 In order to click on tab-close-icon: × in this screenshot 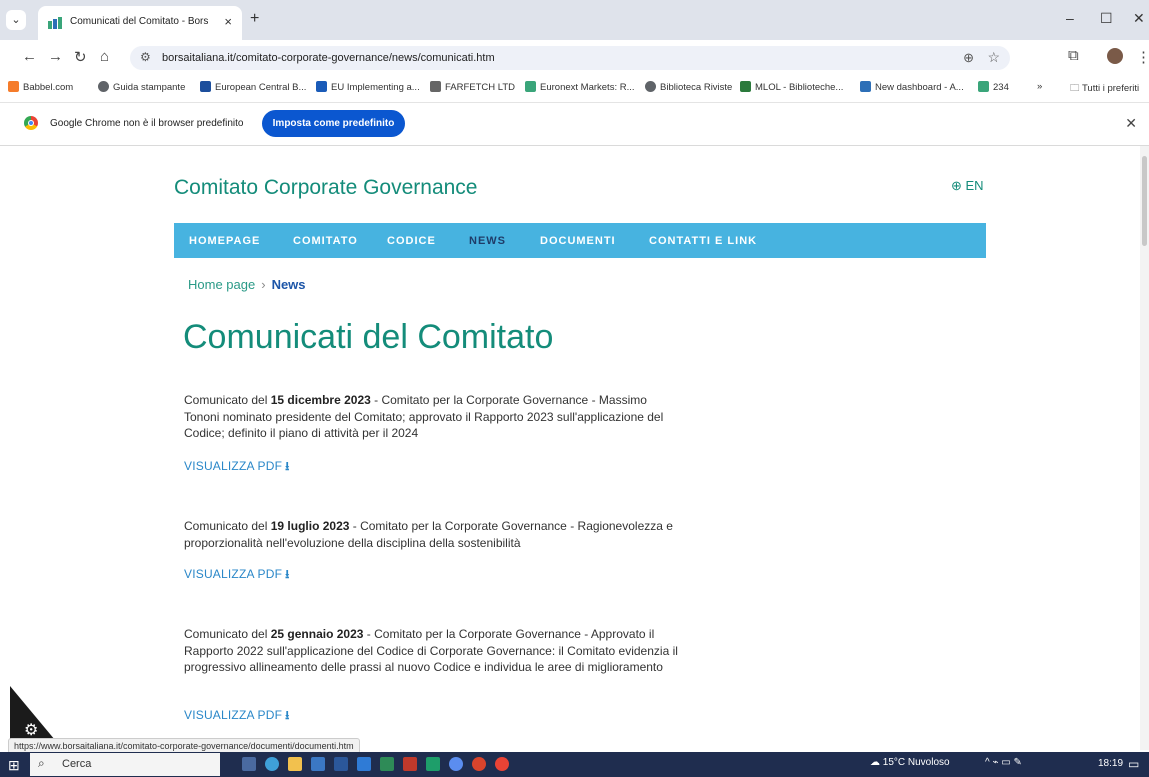, I will do `click(228, 21)`.